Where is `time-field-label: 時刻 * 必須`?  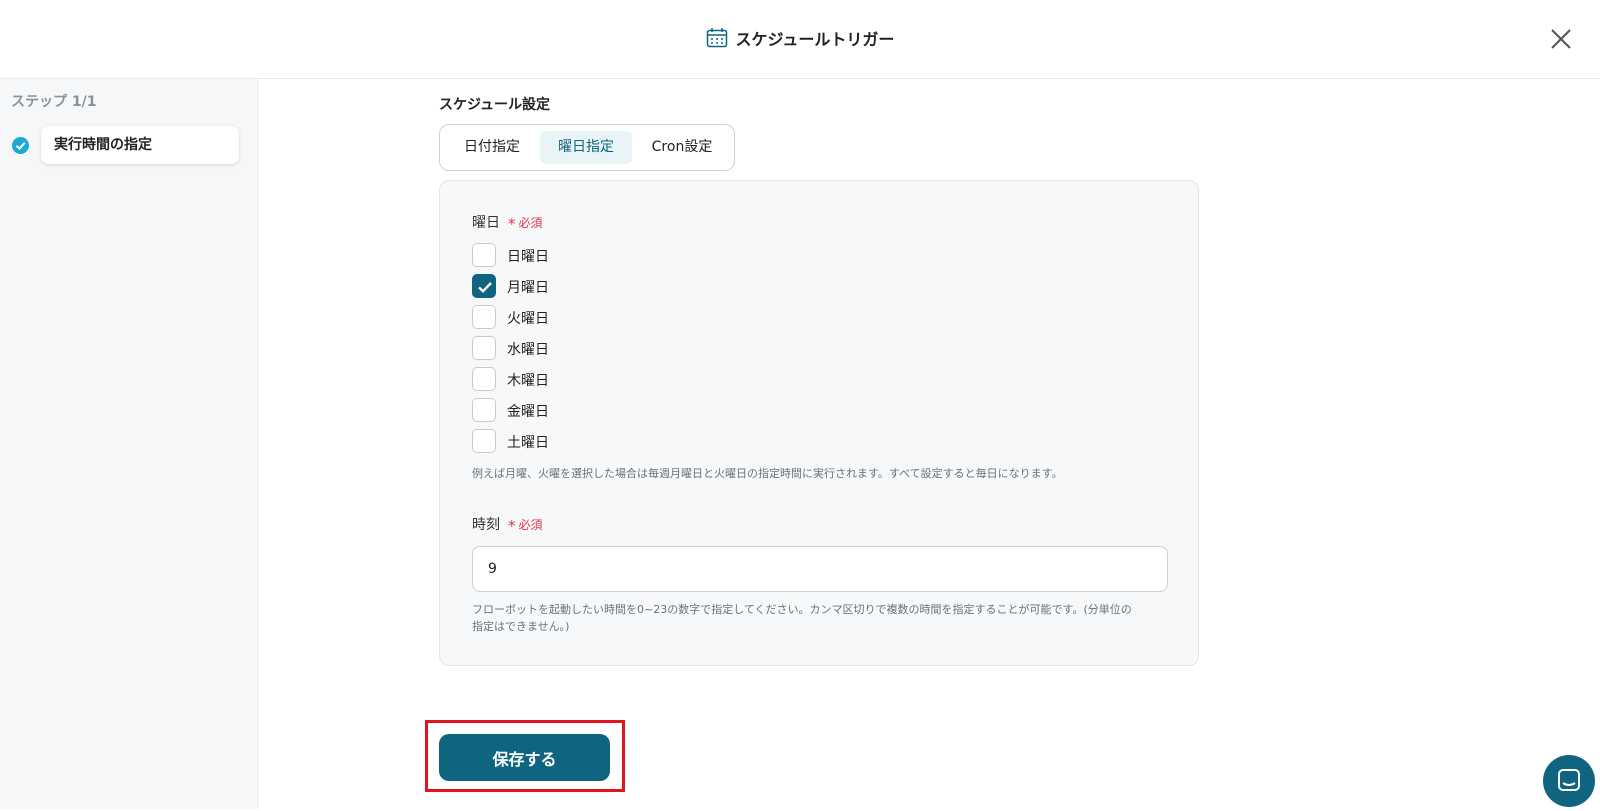 time-field-label: 時刻 * 必須 is located at coordinates (507, 524).